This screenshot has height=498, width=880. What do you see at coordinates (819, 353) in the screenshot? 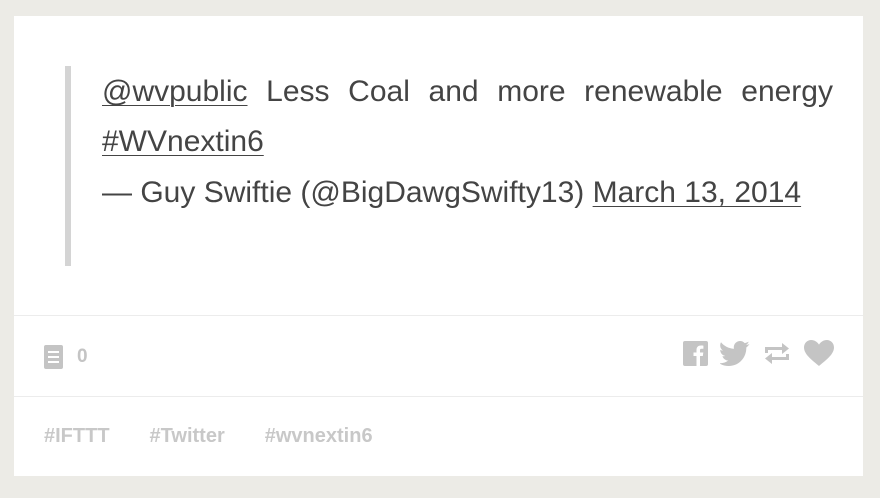
I see `heart-icon` at bounding box center [819, 353].